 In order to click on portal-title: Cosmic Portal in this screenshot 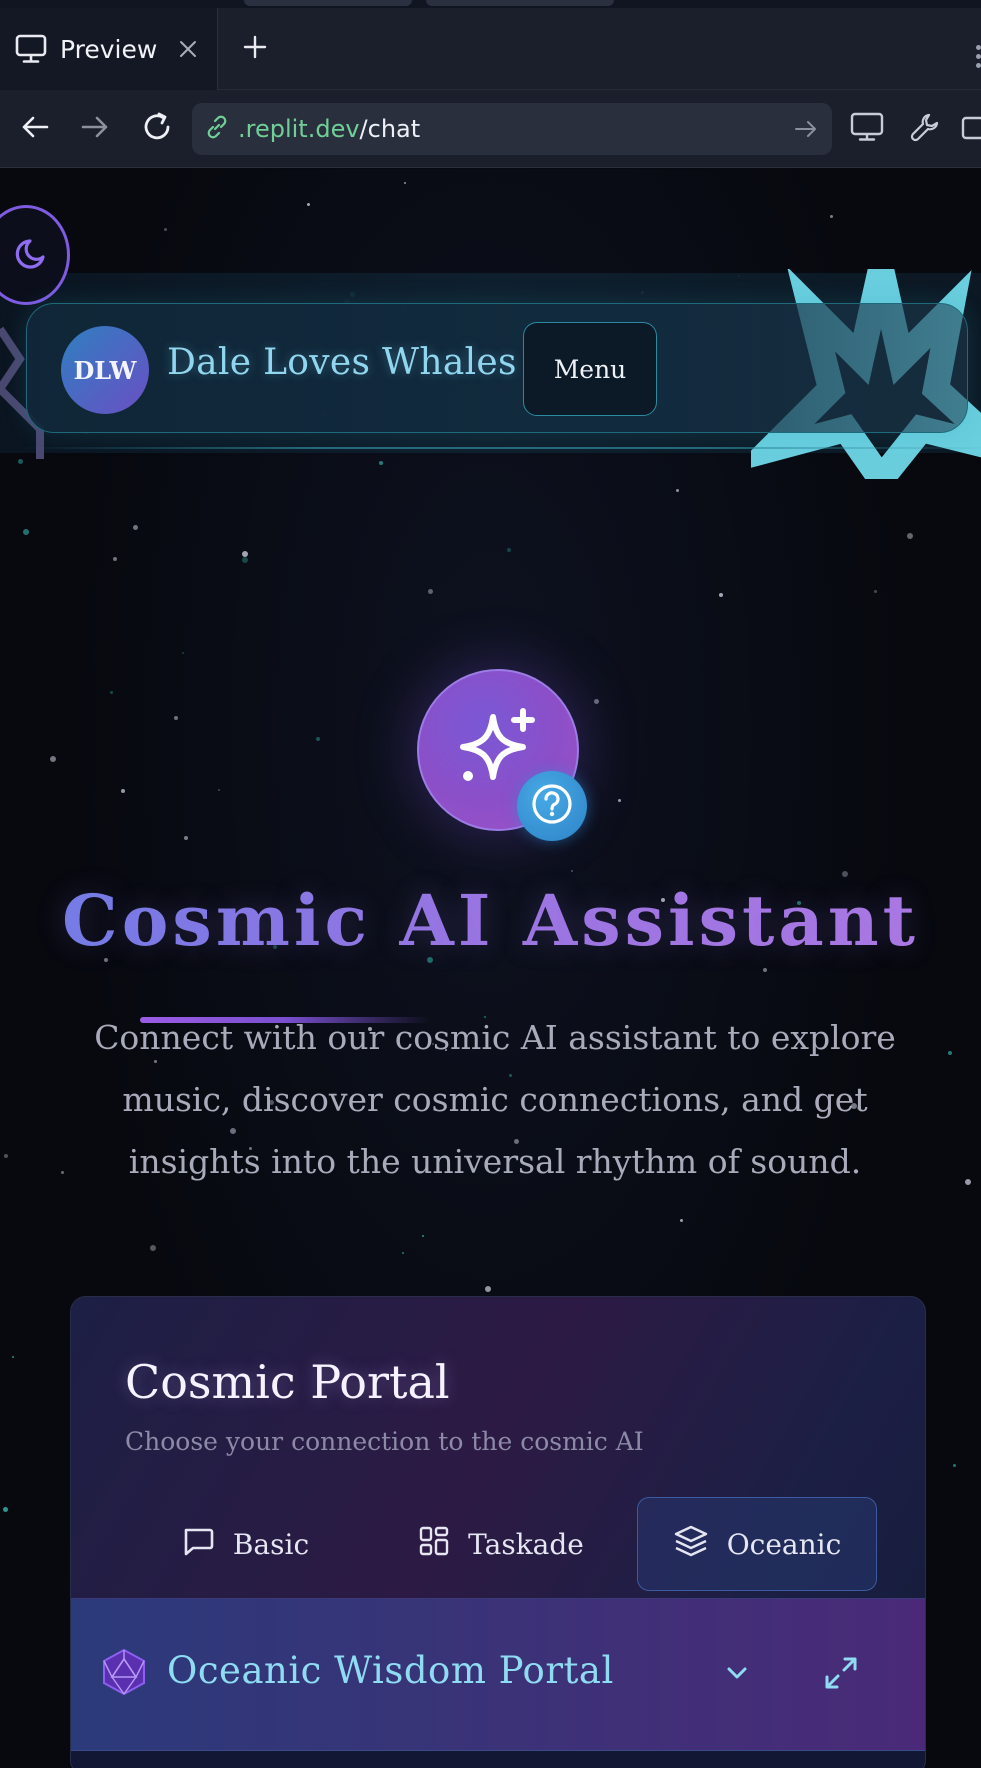, I will do `click(287, 1382)`.